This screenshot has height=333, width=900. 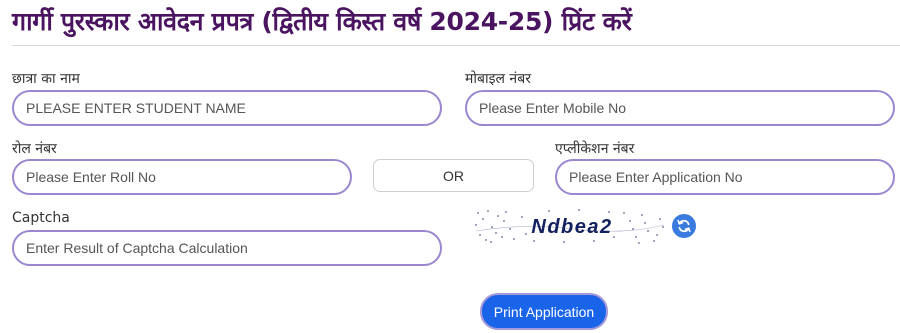 I want to click on title-divider, so click(x=456, y=45).